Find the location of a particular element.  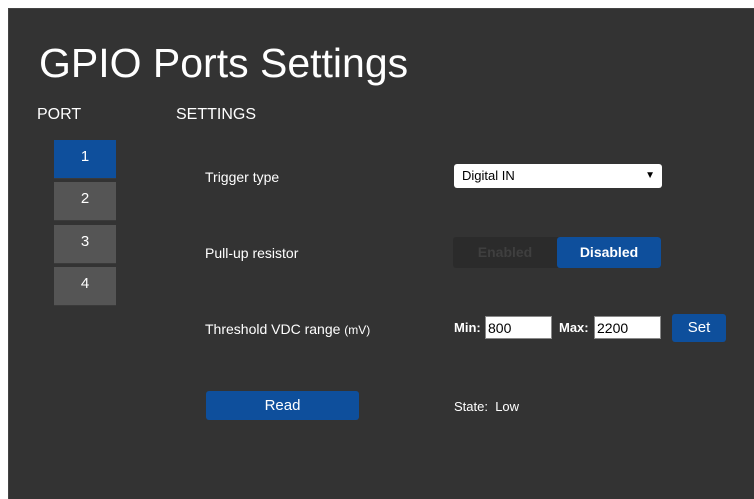

pullup-enabled-option: Enabled is located at coordinates (505, 252).